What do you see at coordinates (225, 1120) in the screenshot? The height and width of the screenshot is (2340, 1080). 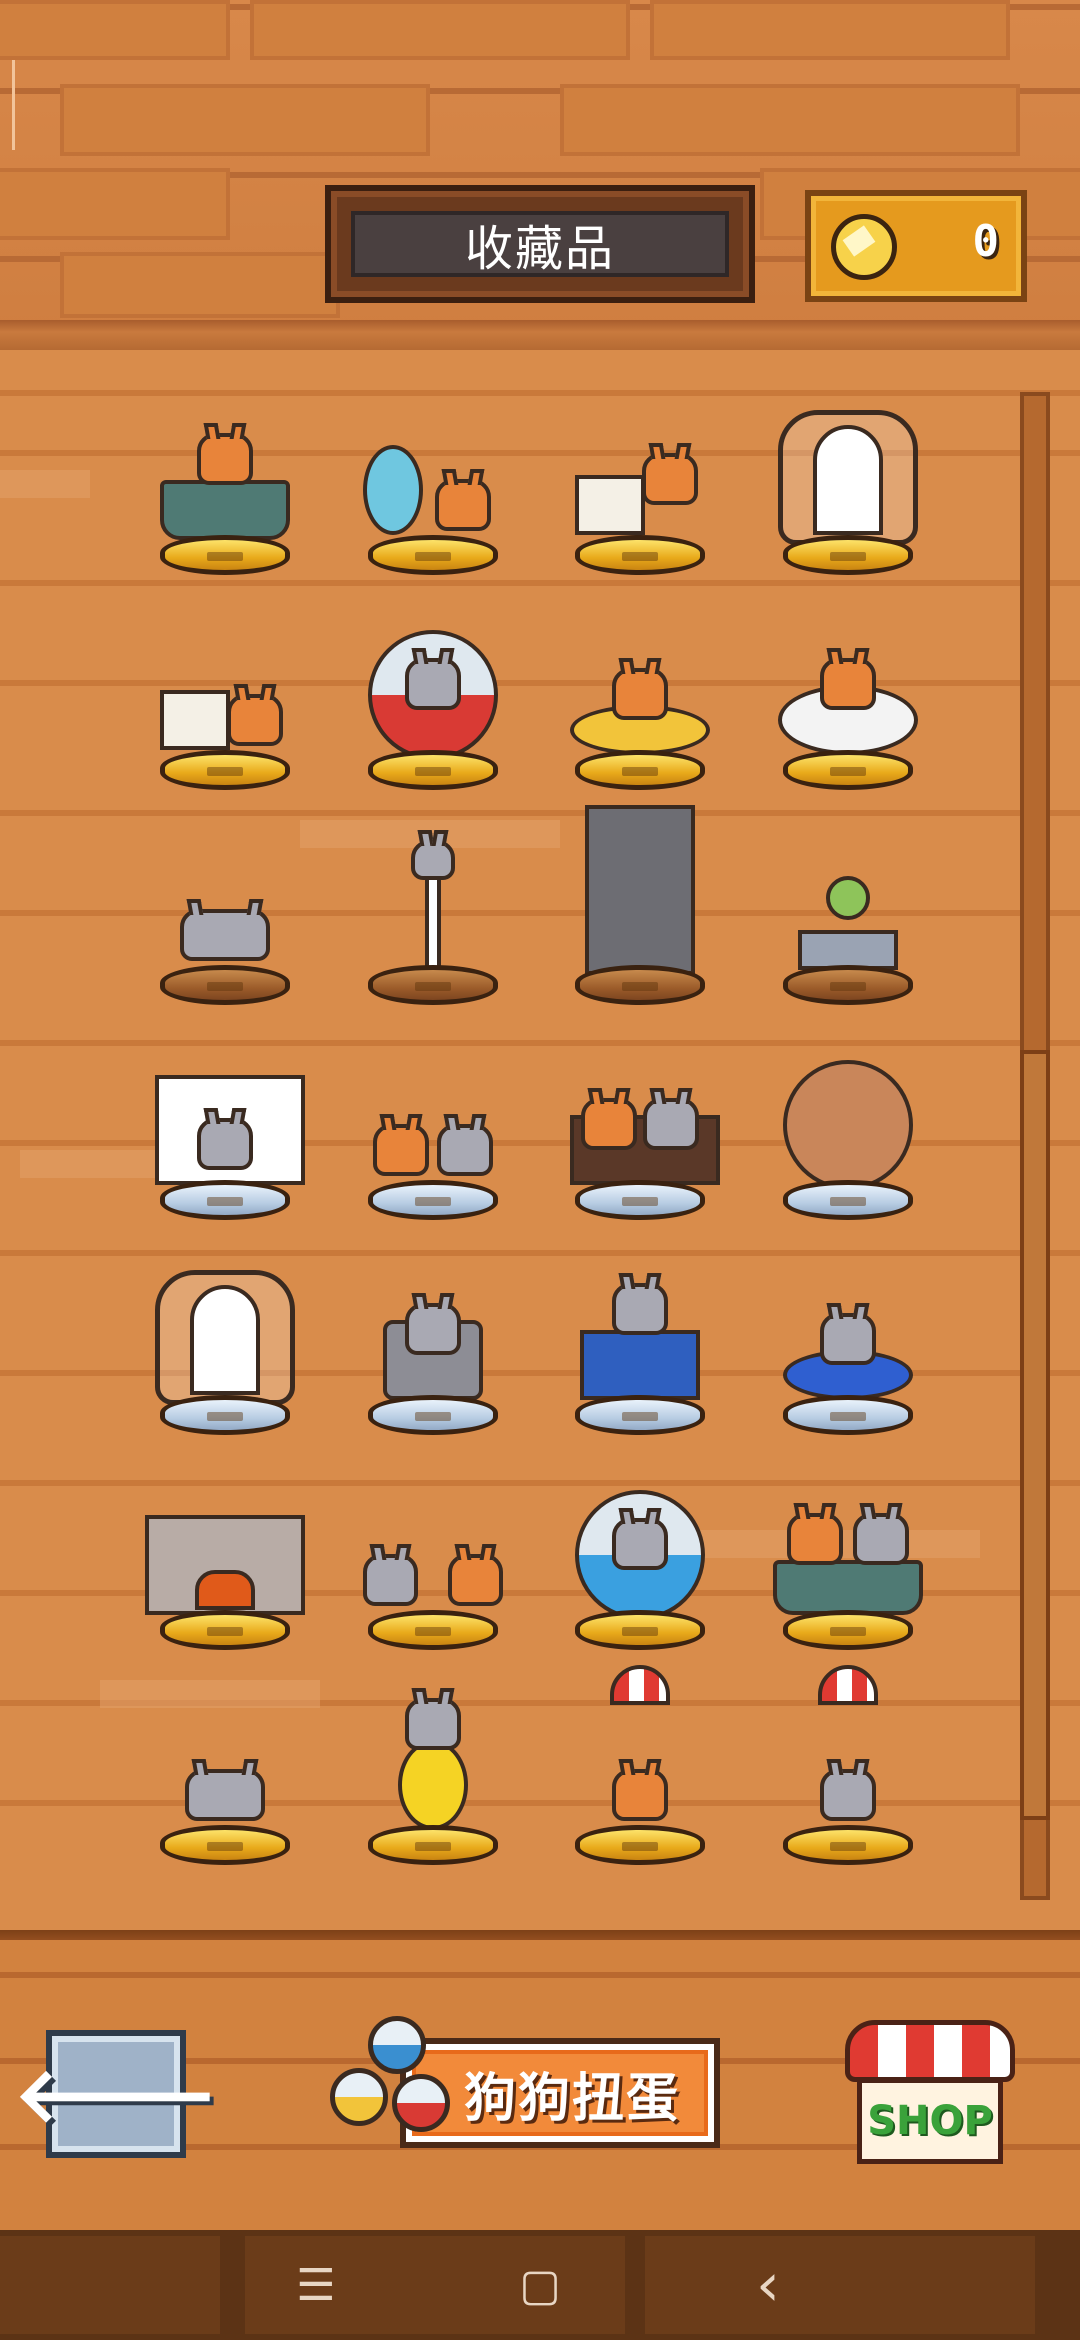 I see `collection-item-window` at bounding box center [225, 1120].